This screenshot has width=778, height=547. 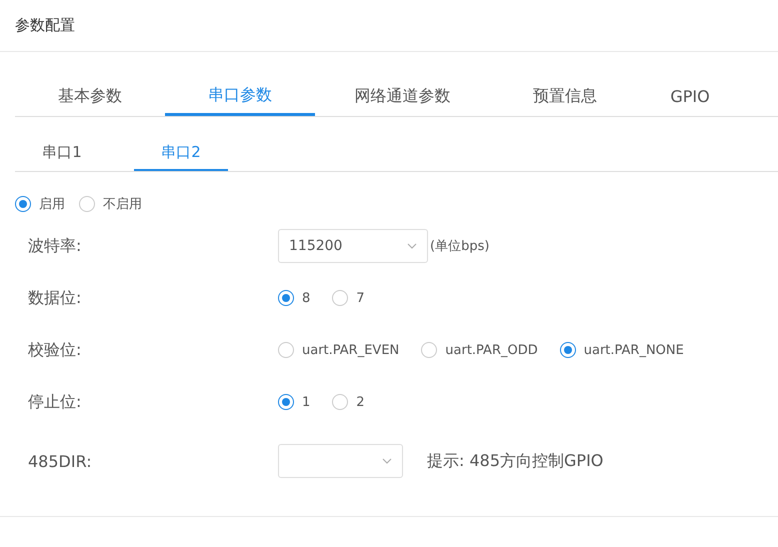 What do you see at coordinates (294, 402) in the screenshot?
I see `radio-option: 1` at bounding box center [294, 402].